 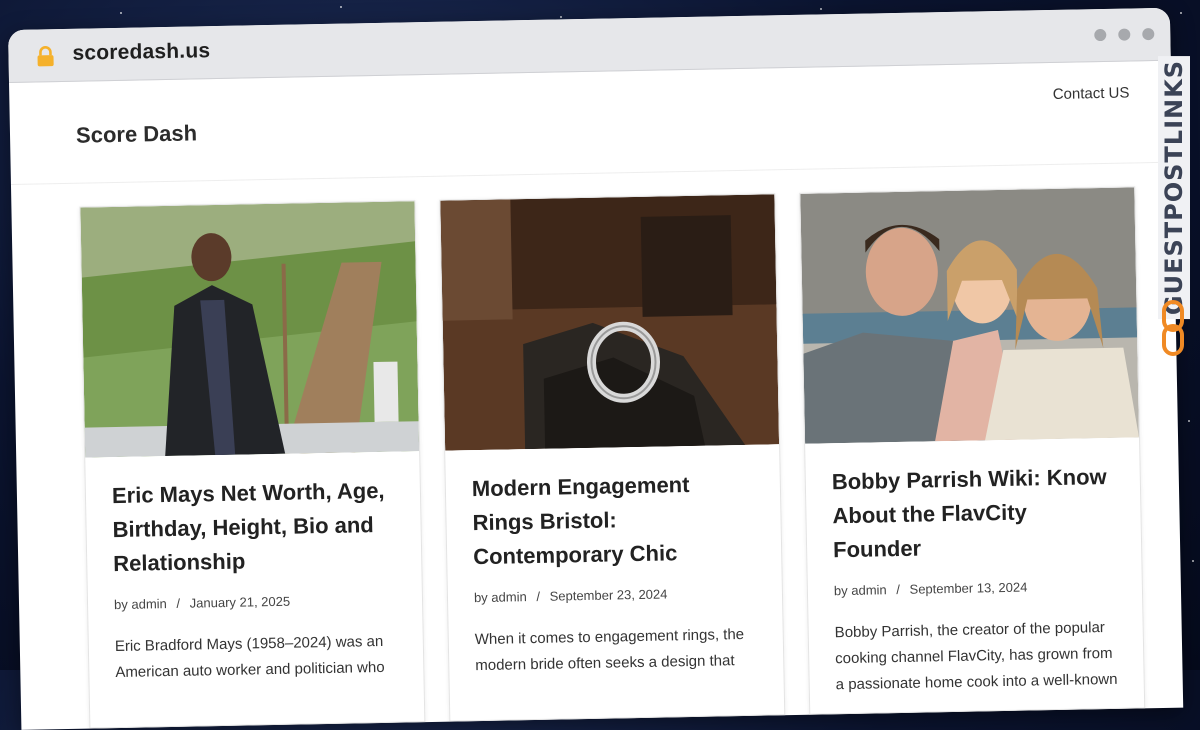 I want to click on window-controls, so click(x=1124, y=34).